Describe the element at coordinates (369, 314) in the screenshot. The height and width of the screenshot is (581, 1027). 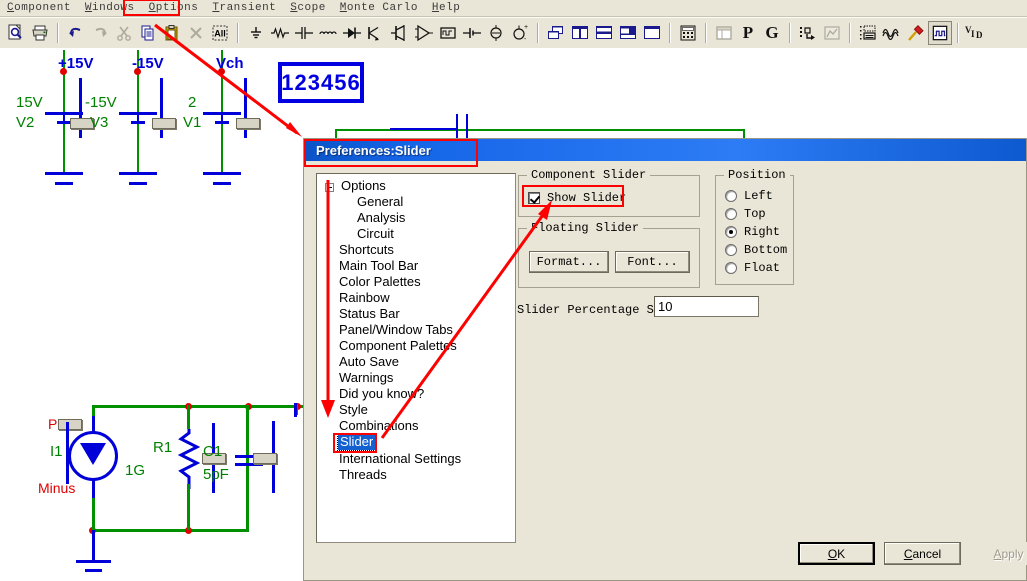
I see `tree-item-status-bar: Status Bar` at that location.